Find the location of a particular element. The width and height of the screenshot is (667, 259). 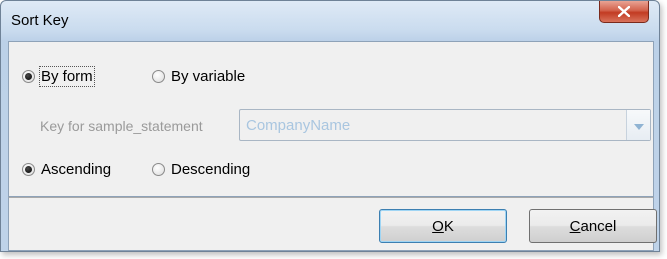

radio-by-variable: By variable is located at coordinates (198, 76).